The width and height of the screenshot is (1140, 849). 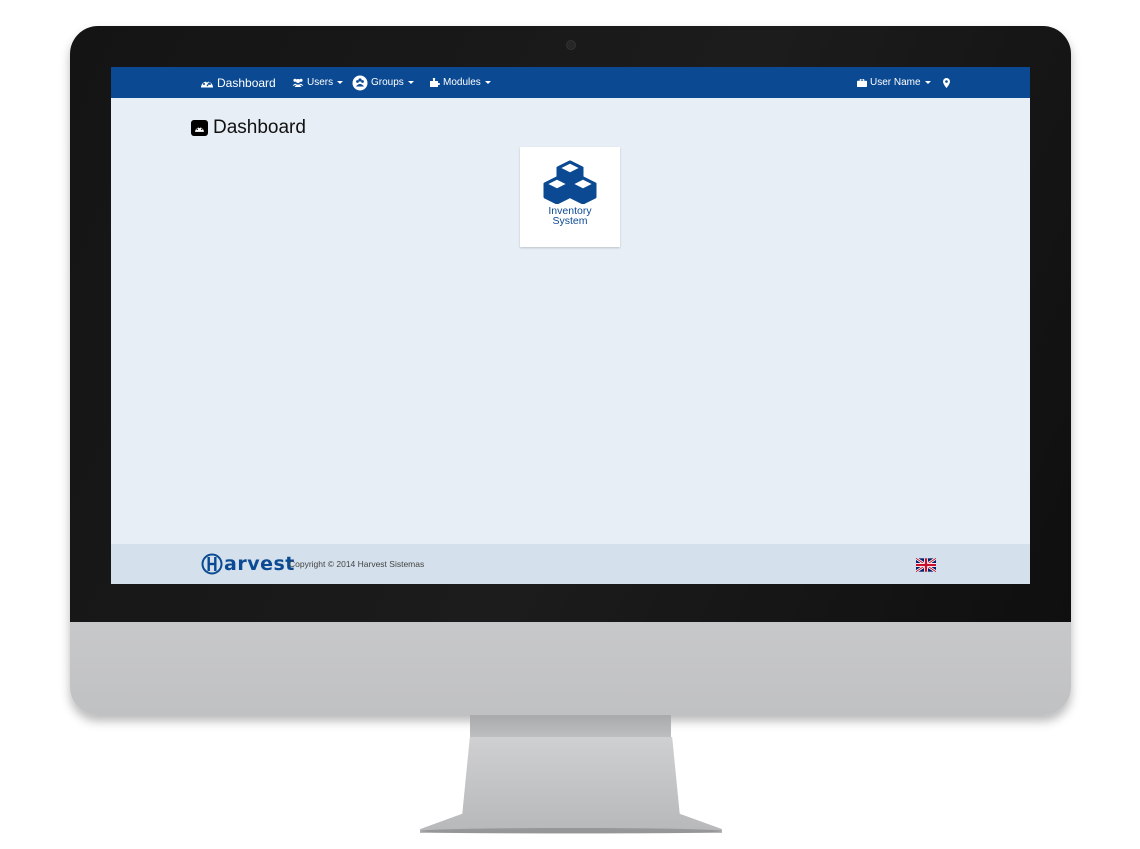 What do you see at coordinates (570, 668) in the screenshot?
I see `monitor-chin` at bounding box center [570, 668].